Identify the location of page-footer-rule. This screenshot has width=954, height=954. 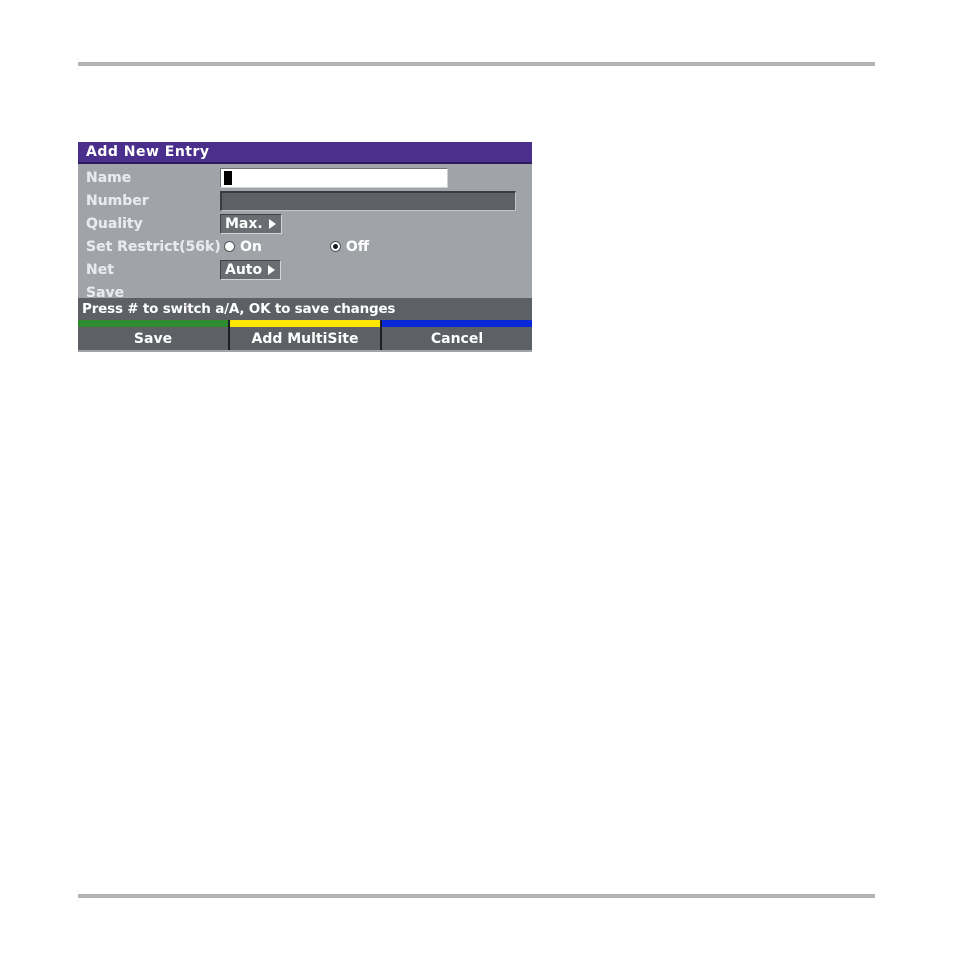
(476, 896).